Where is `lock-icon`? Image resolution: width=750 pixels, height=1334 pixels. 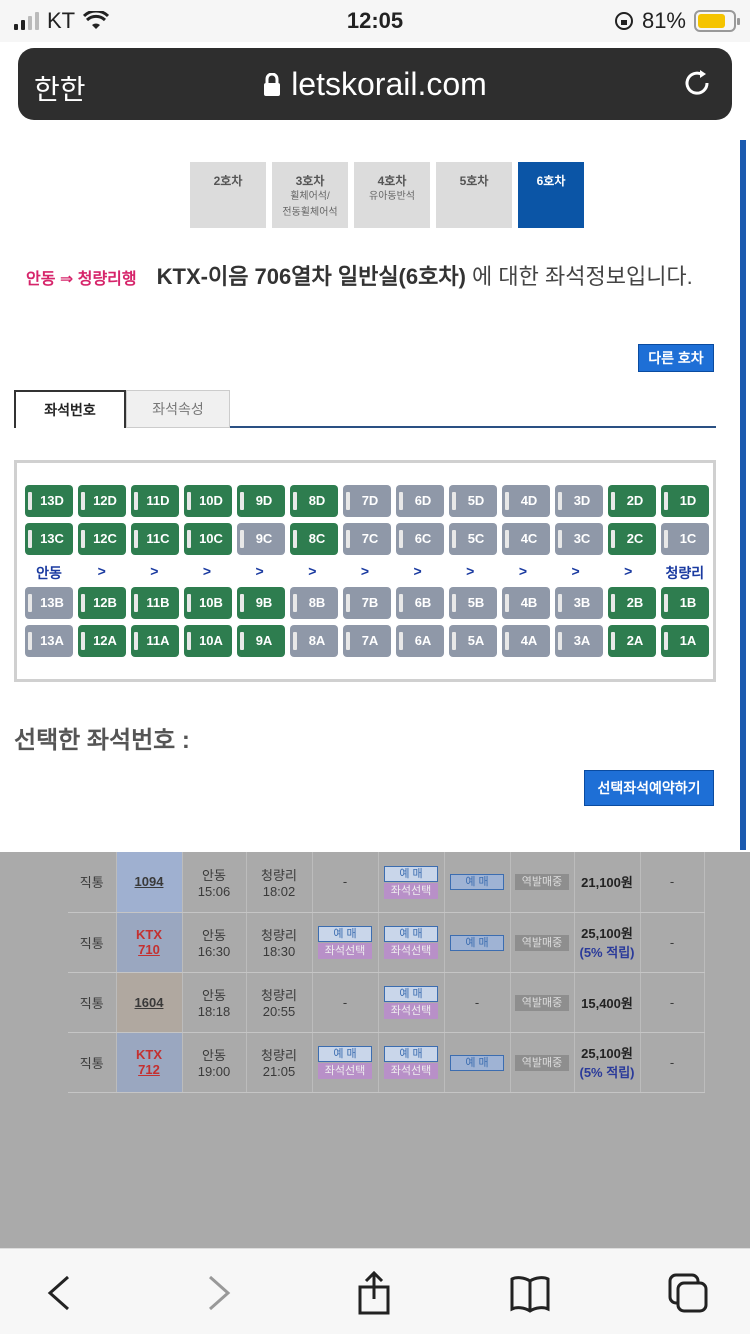
lock-icon is located at coordinates (272, 84).